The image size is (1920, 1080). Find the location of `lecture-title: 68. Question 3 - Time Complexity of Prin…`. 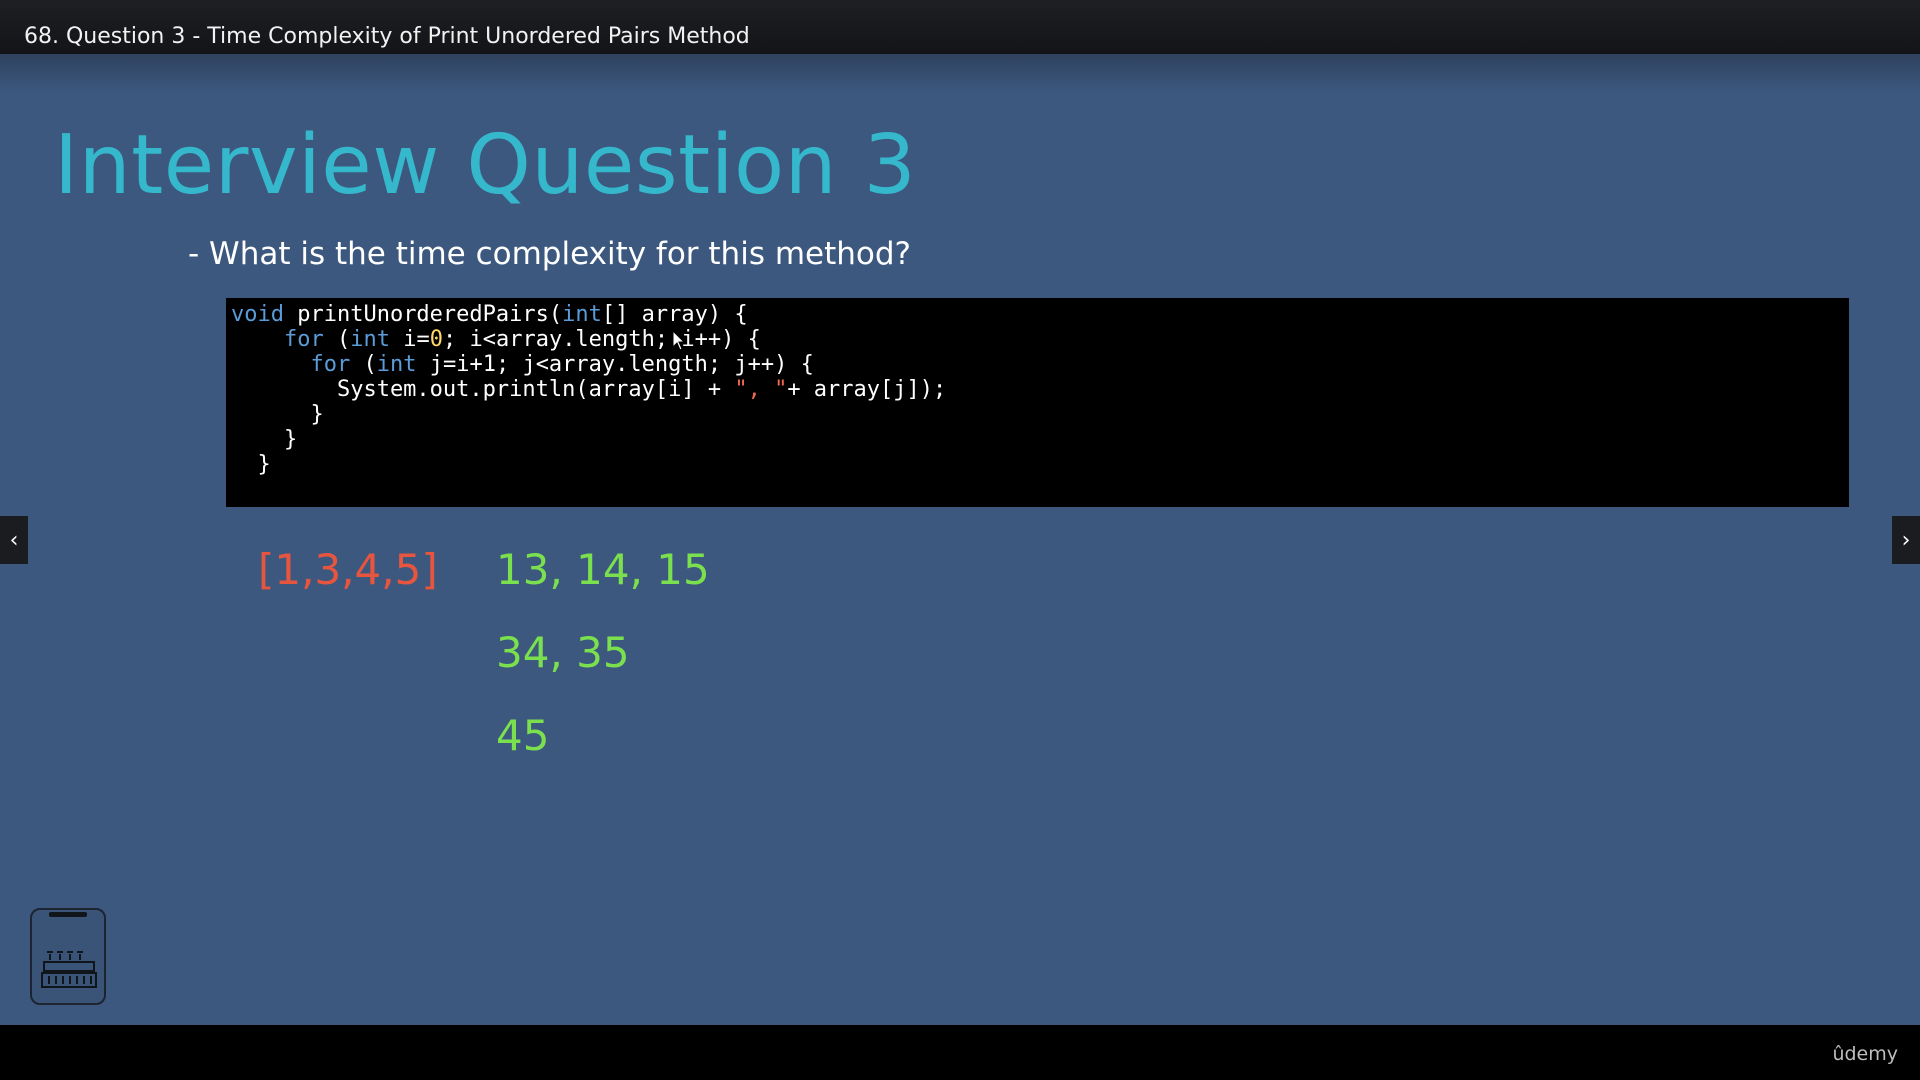

lecture-title: 68. Question 3 - Time Complexity of Prin… is located at coordinates (387, 36).